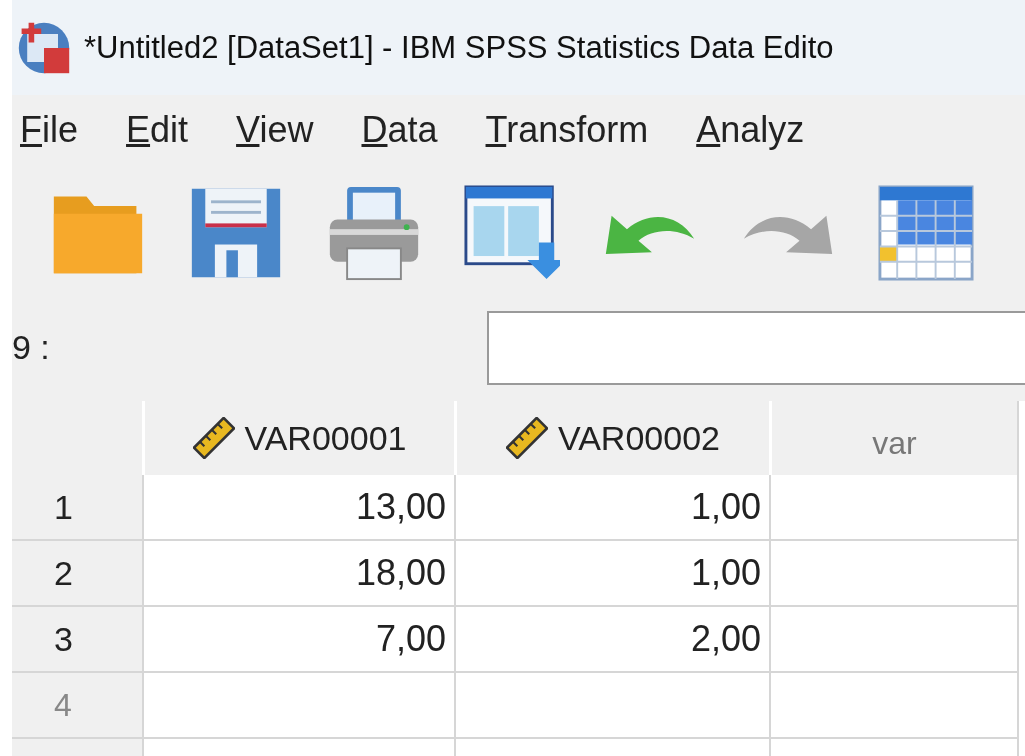 This screenshot has width=1025, height=756. Describe the element at coordinates (298, 574) in the screenshot. I see `table-cell: 18,00` at that location.